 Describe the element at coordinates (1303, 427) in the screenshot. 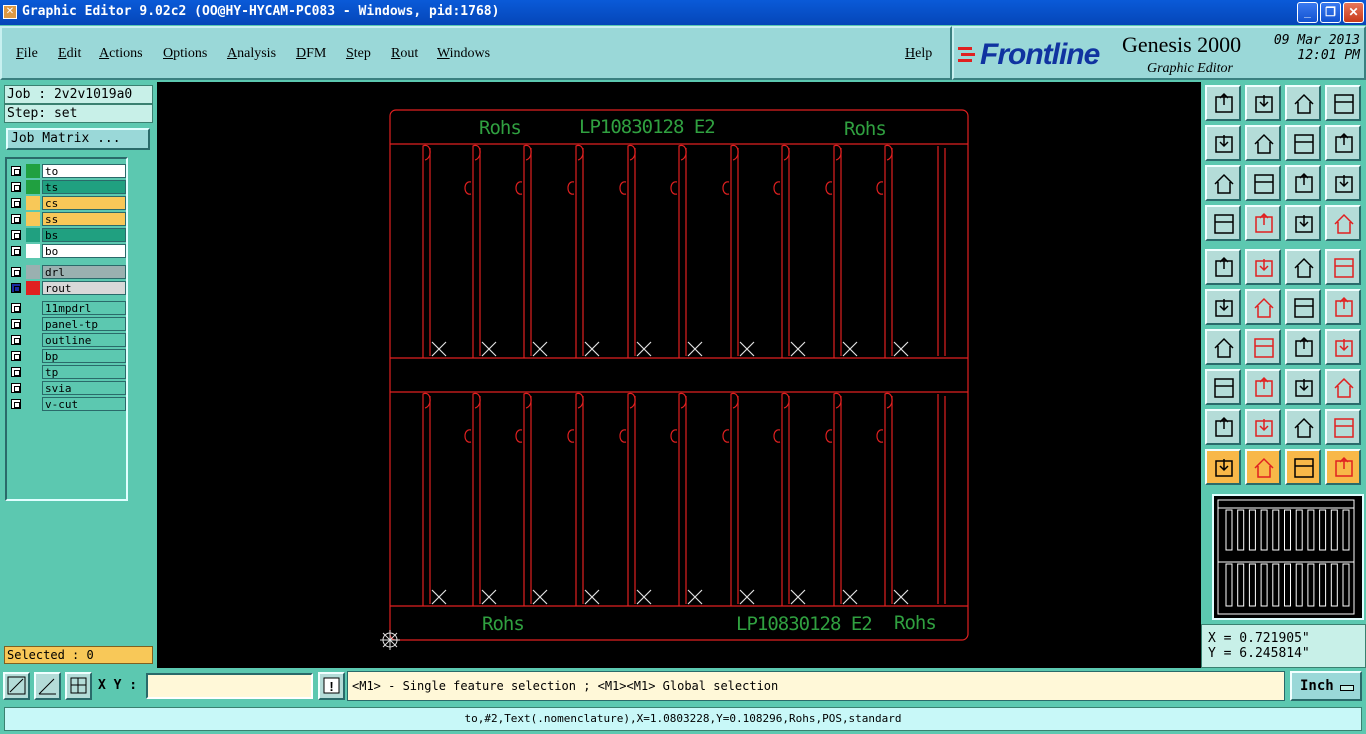

I see `triangle-a-button` at that location.